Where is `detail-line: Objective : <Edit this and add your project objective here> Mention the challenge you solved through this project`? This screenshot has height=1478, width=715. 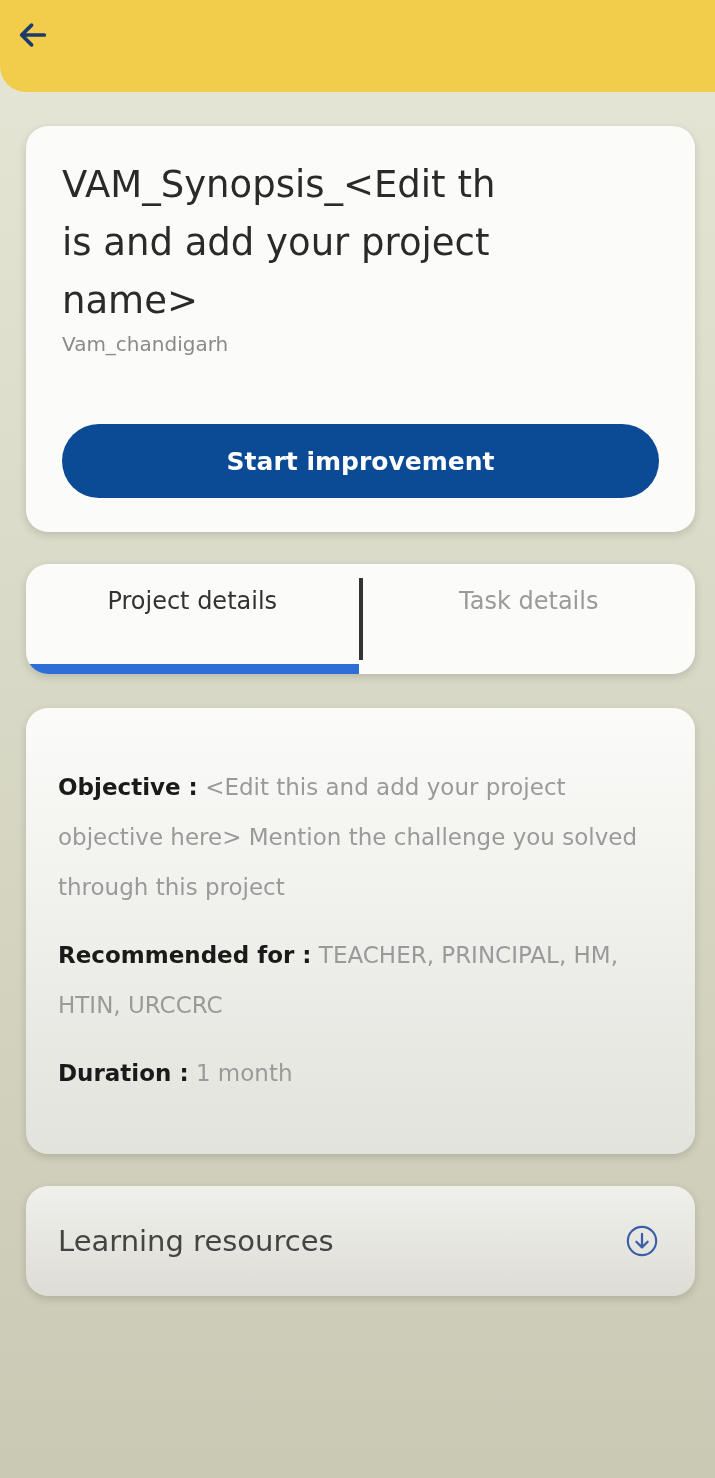
detail-line: Objective : <Edit this and add your project objective here> Mention the challenge you solved through this project is located at coordinates (348, 837).